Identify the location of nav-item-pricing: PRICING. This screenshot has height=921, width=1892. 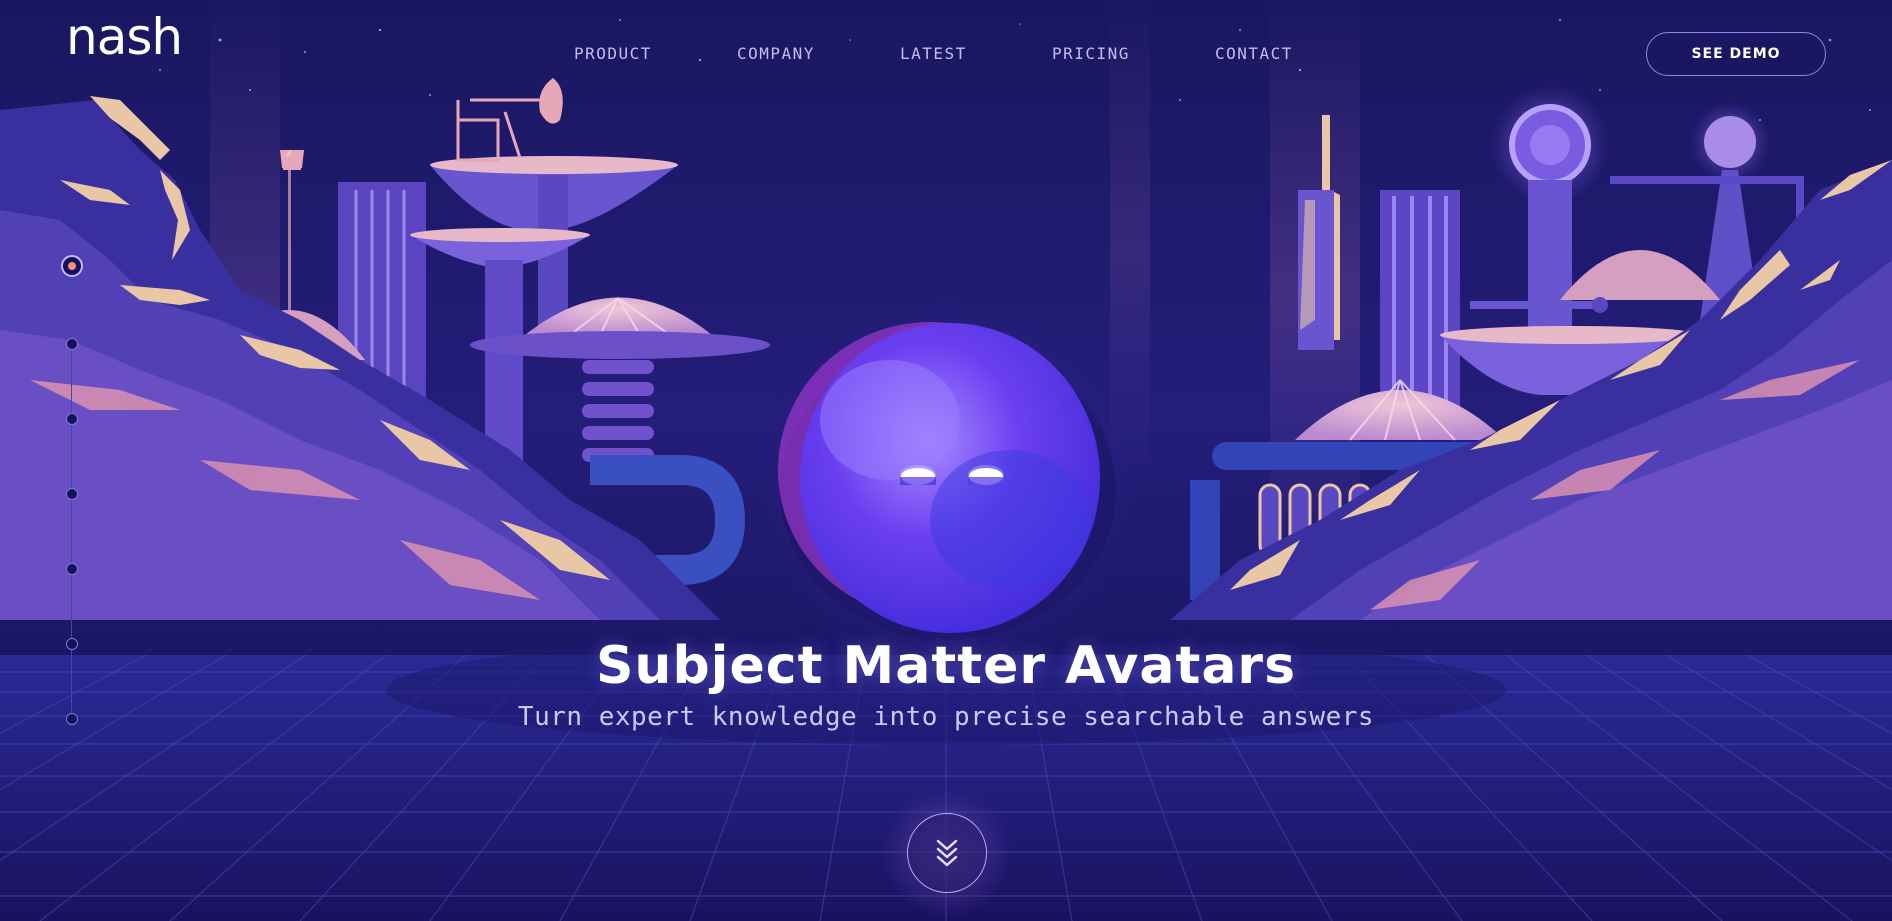
(1091, 53).